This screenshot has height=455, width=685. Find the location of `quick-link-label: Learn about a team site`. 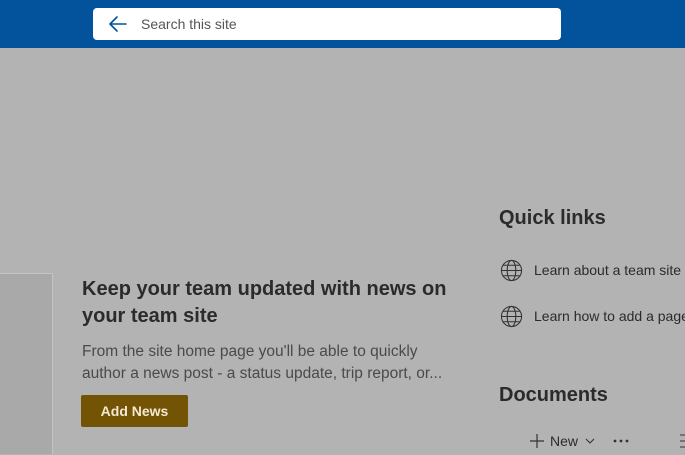

quick-link-label: Learn about a team site is located at coordinates (608, 270).